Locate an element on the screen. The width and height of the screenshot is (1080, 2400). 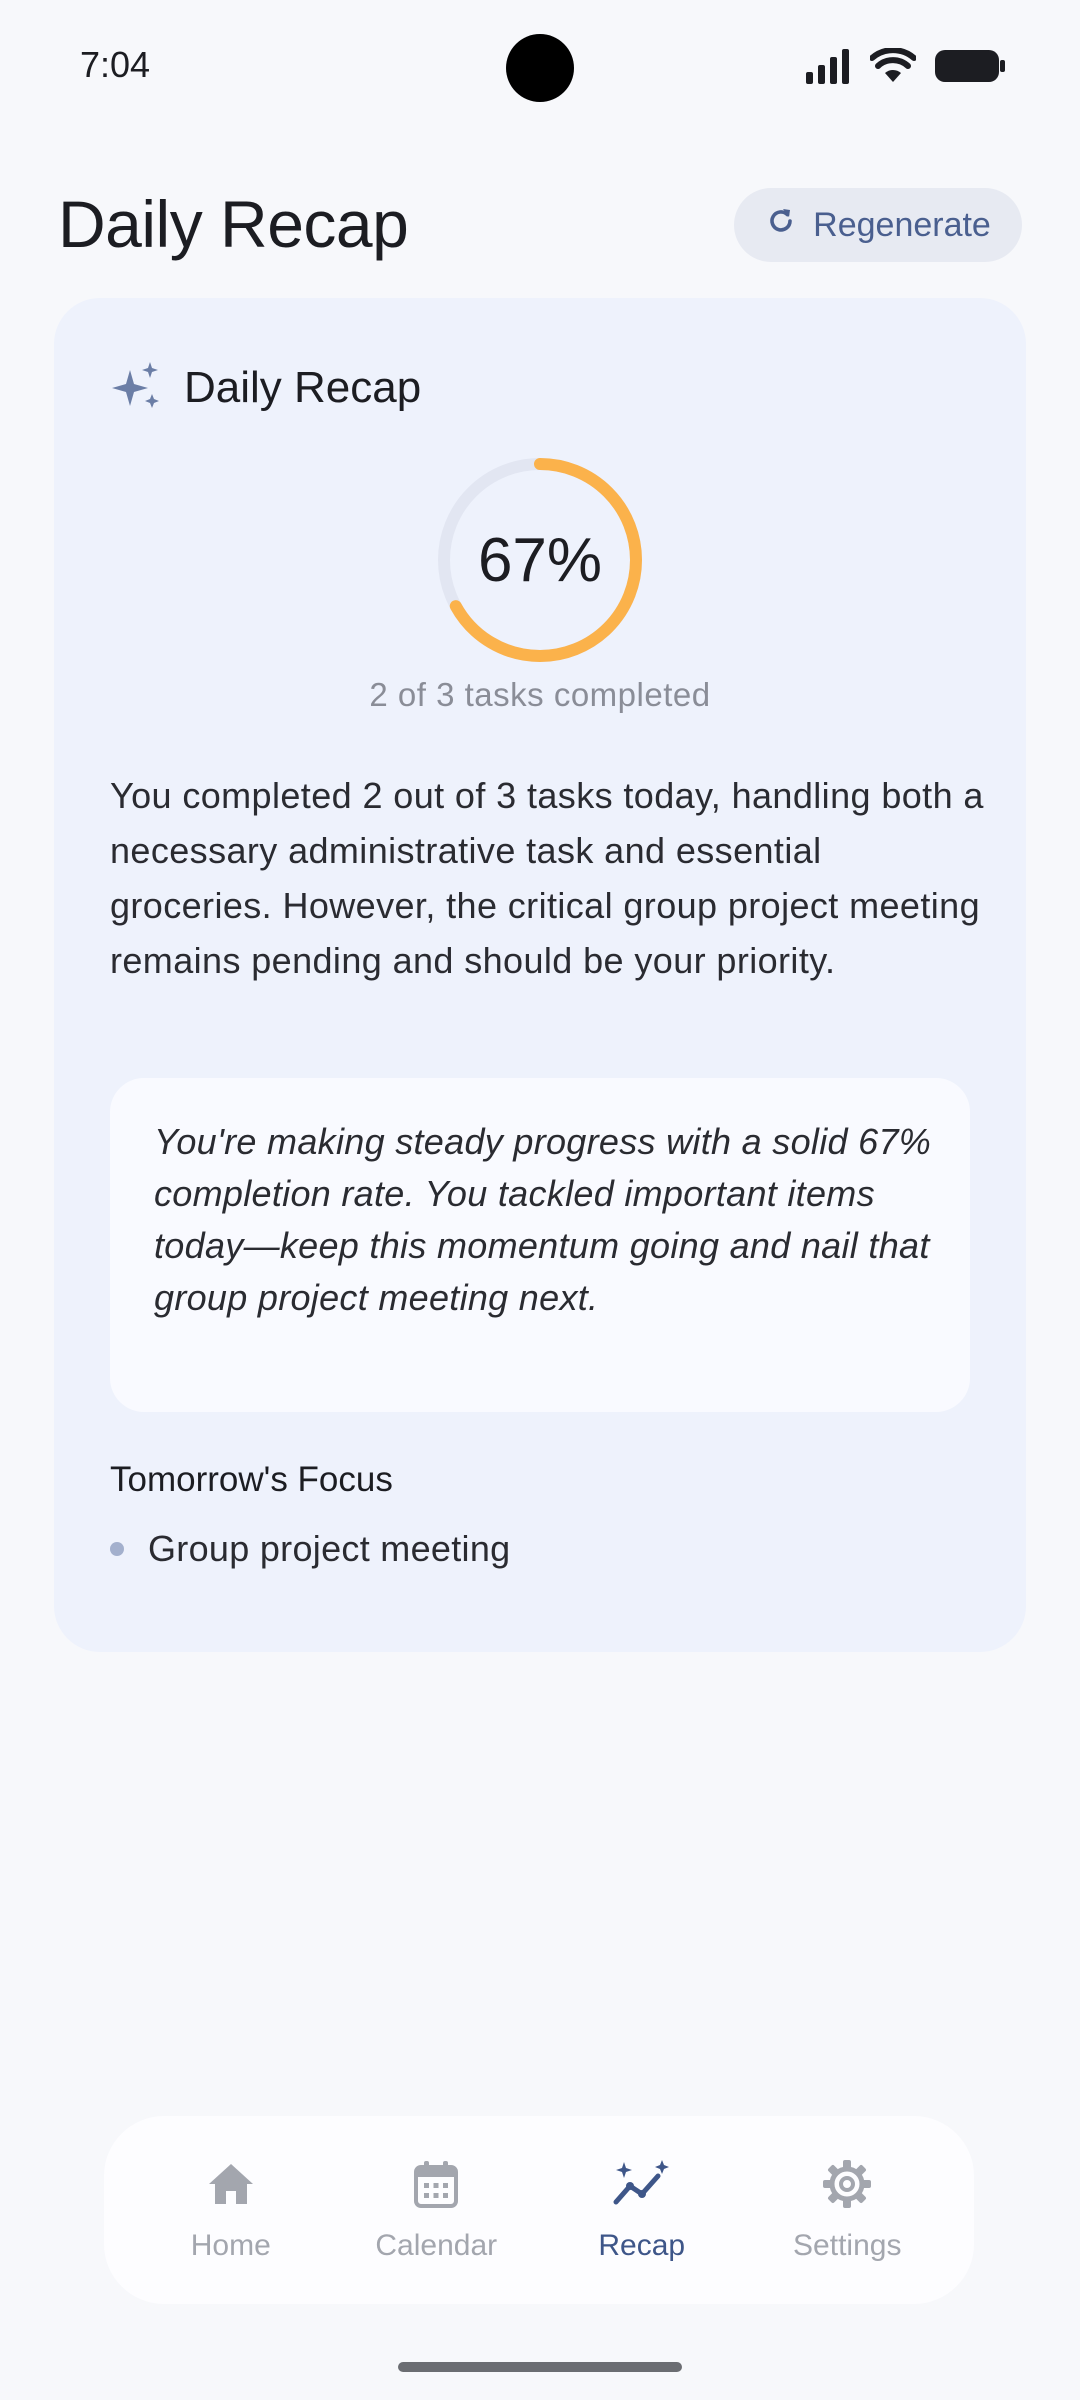
settings-icon is located at coordinates (847, 2186).